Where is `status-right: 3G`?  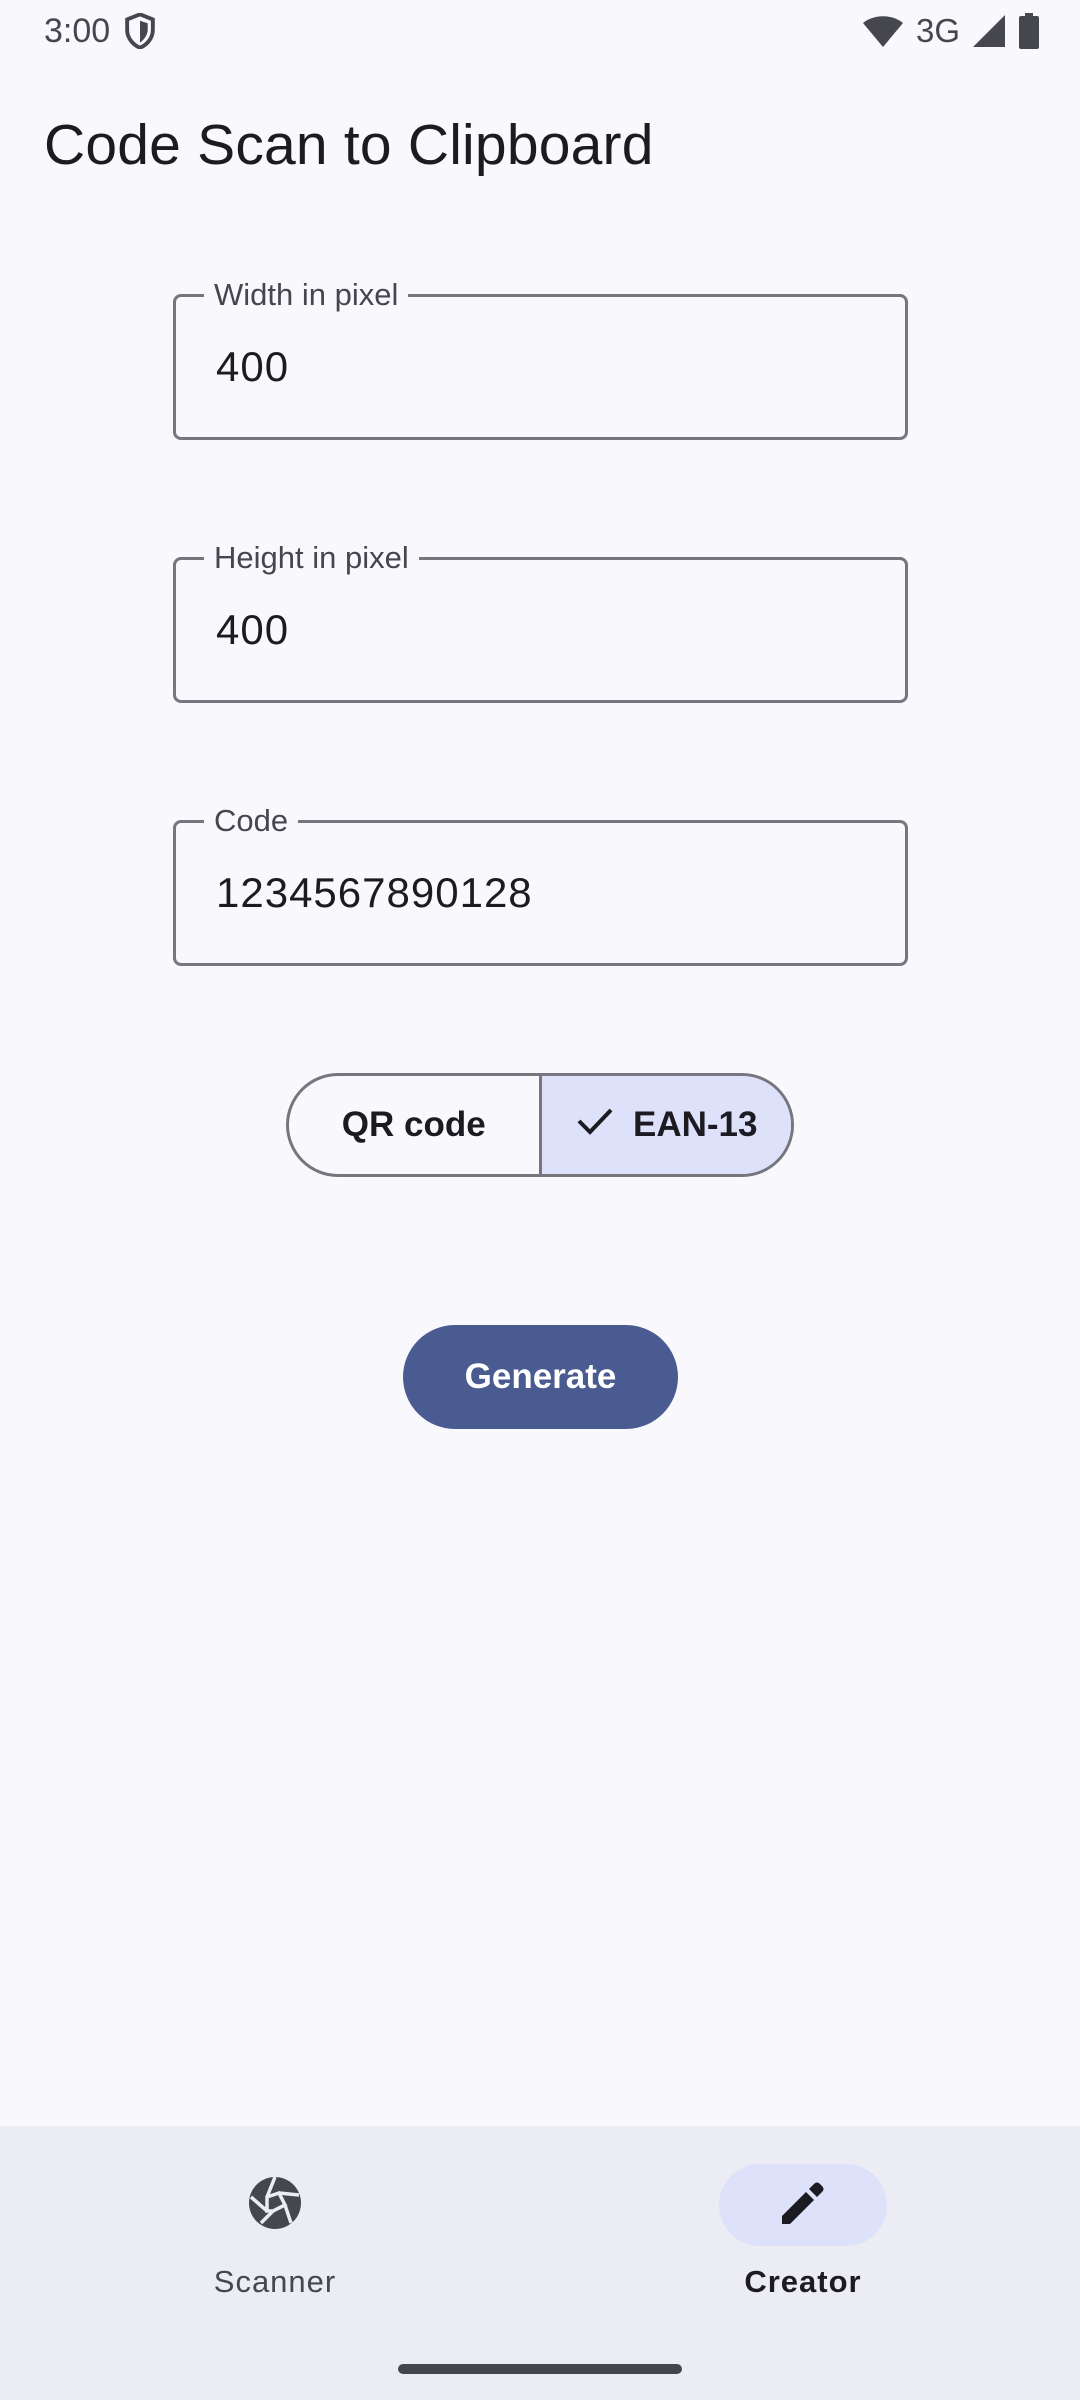
status-right: 3G is located at coordinates (951, 31).